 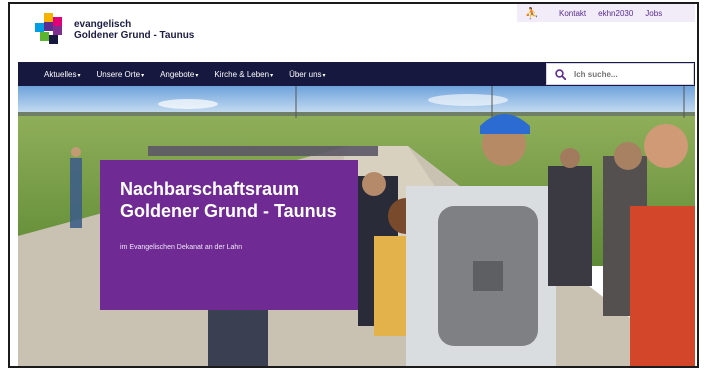 I want to click on nav-item-ueber-uns: Über uns▾, so click(x=307, y=74).